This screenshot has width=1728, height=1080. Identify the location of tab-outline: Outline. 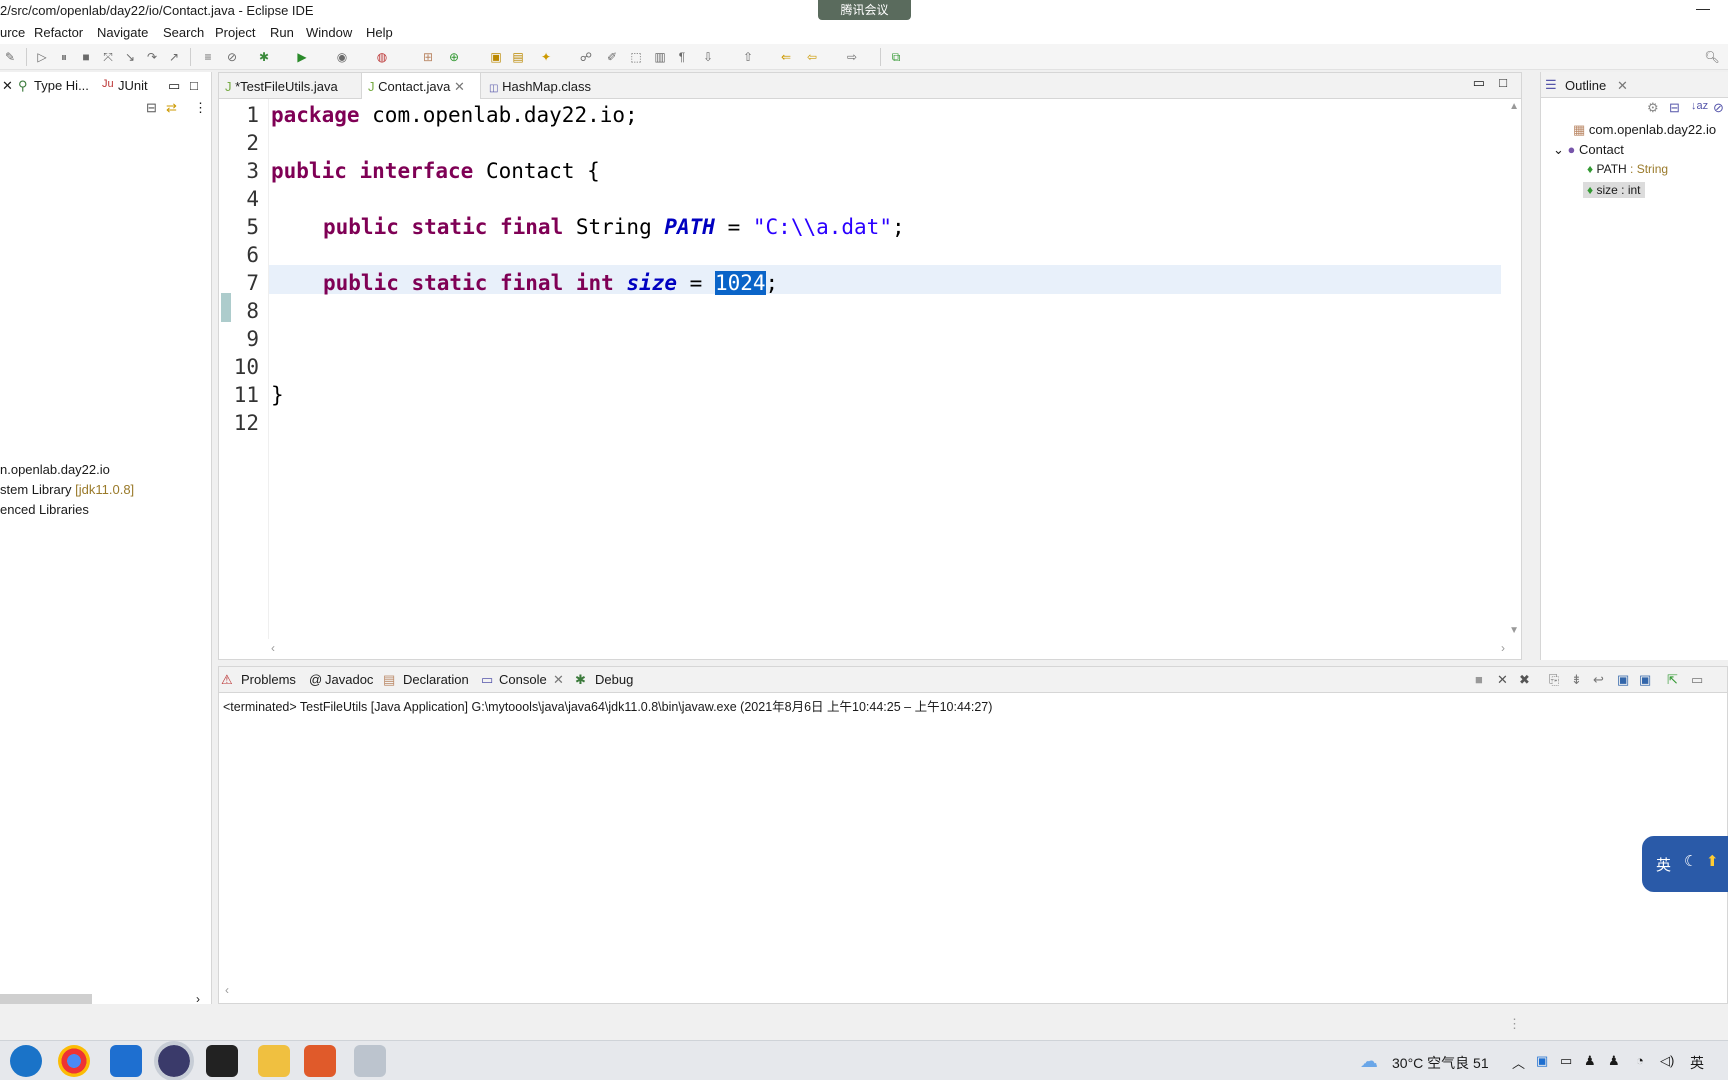
(1585, 85).